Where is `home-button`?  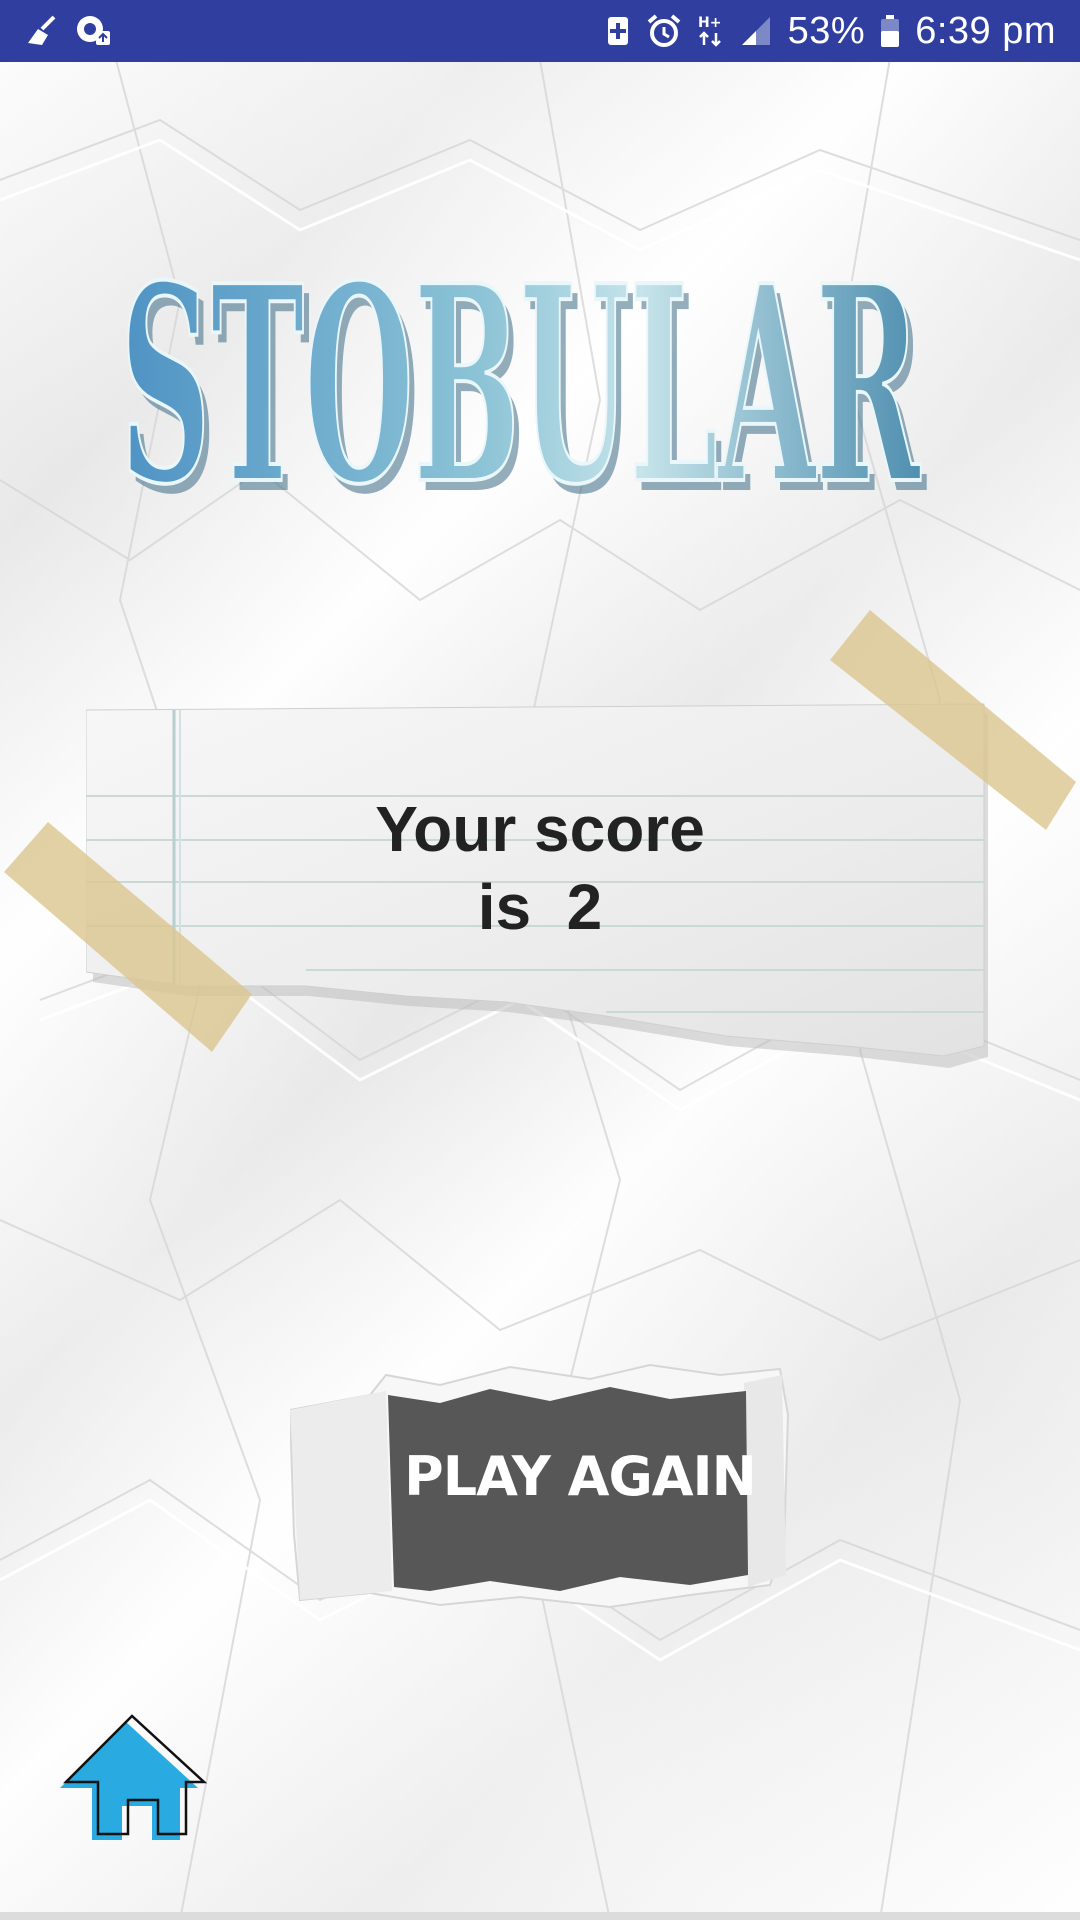 home-button is located at coordinates (132, 1775).